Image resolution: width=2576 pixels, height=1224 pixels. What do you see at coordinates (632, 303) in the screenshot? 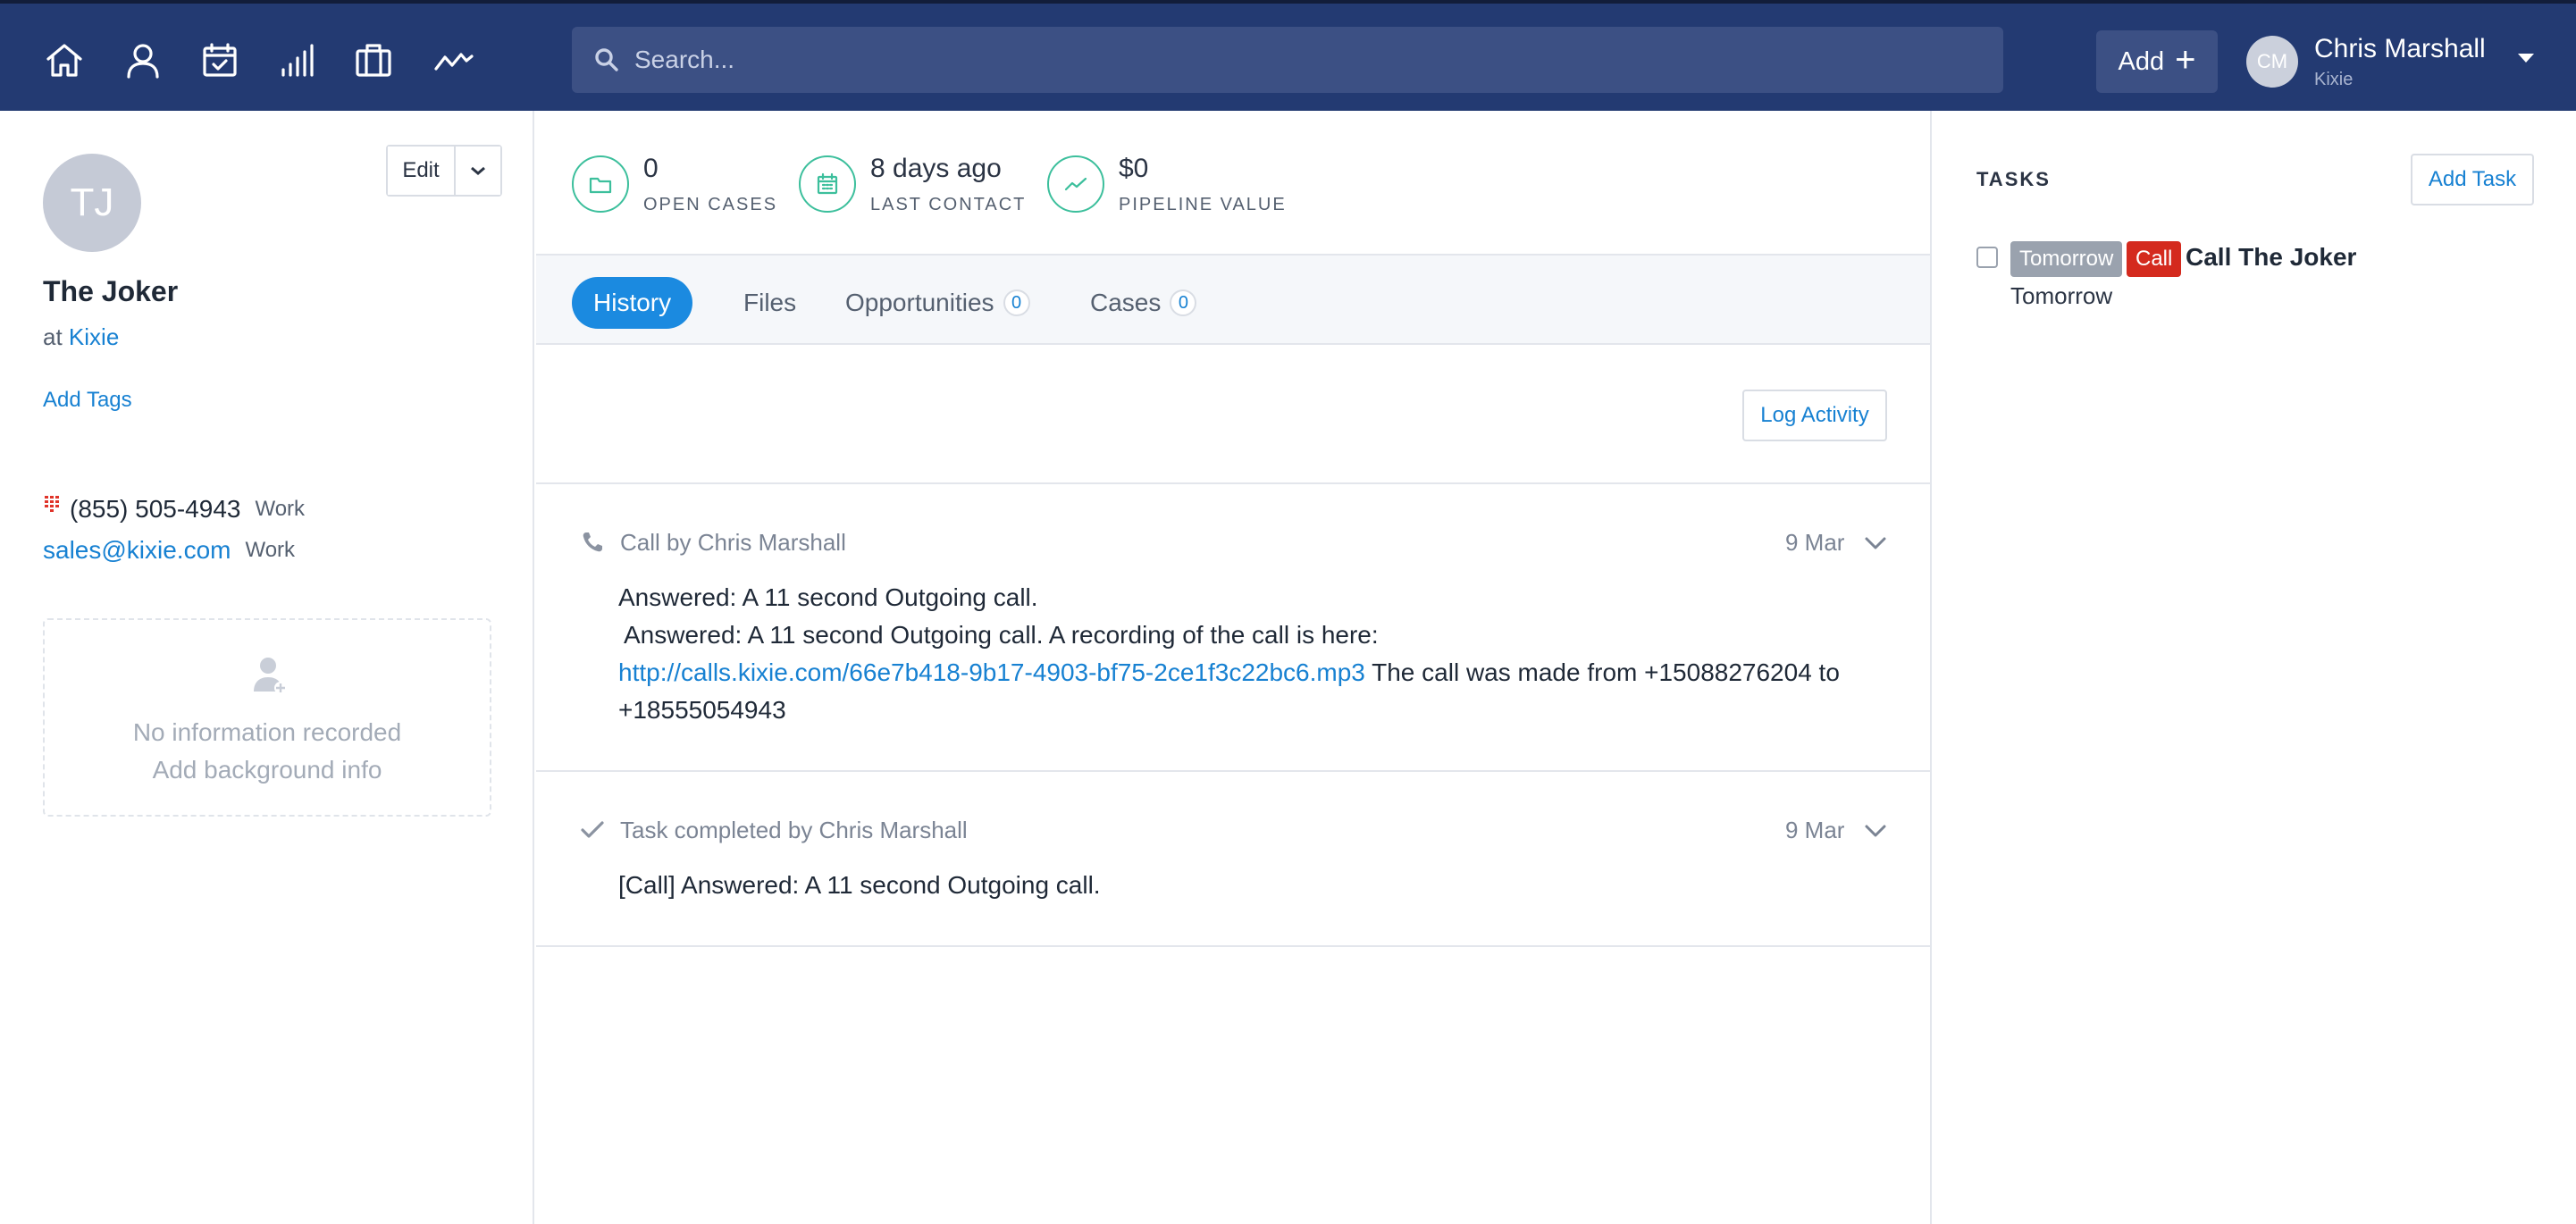
I see `tab-history: History` at bounding box center [632, 303].